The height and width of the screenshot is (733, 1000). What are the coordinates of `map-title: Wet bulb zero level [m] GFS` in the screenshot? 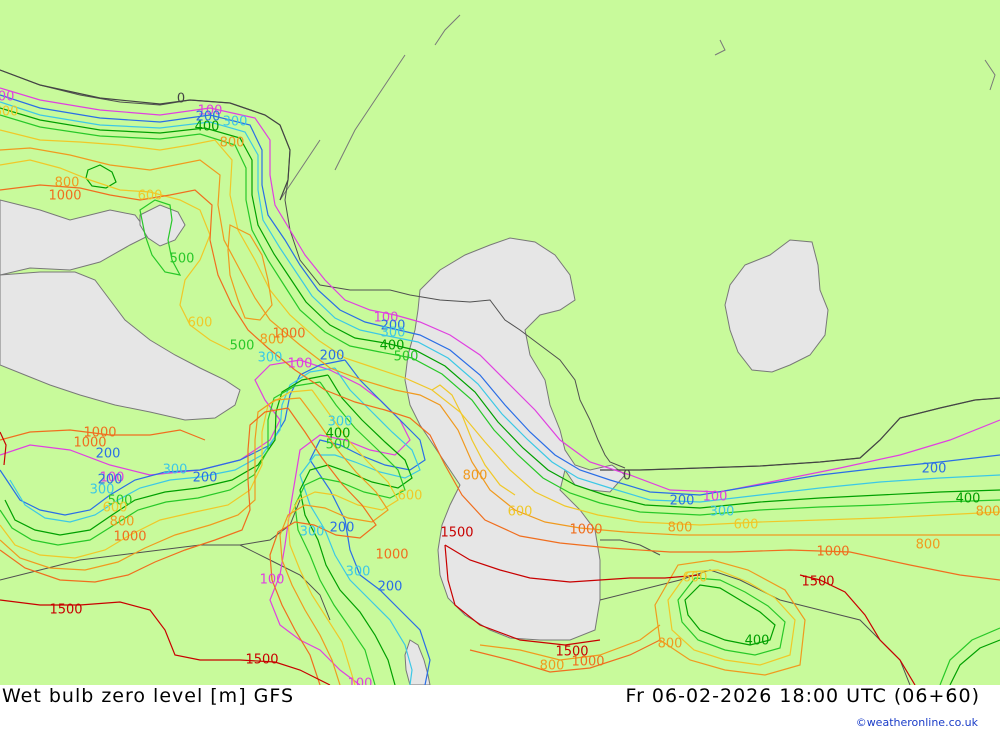 It's located at (148, 696).